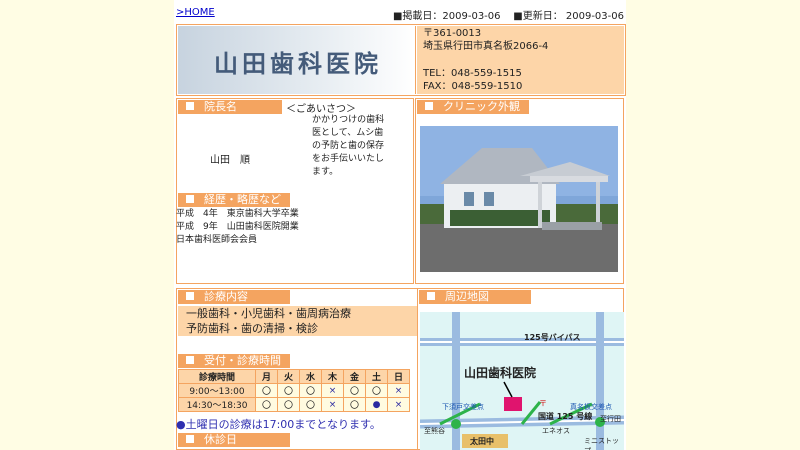  I want to click on address-spacer, so click(520, 60).